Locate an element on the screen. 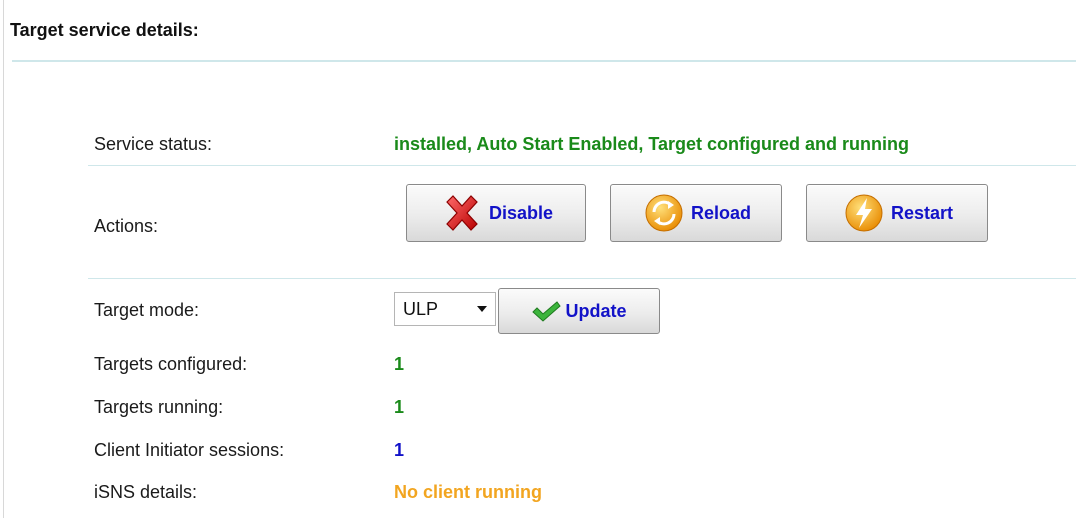  reload-button-label: Reload is located at coordinates (720, 212).